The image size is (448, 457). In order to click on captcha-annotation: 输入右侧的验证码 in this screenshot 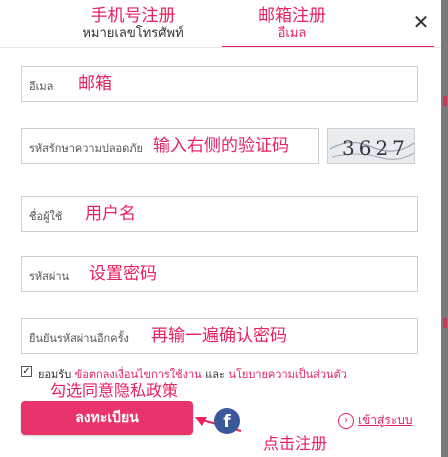, I will do `click(221, 146)`.